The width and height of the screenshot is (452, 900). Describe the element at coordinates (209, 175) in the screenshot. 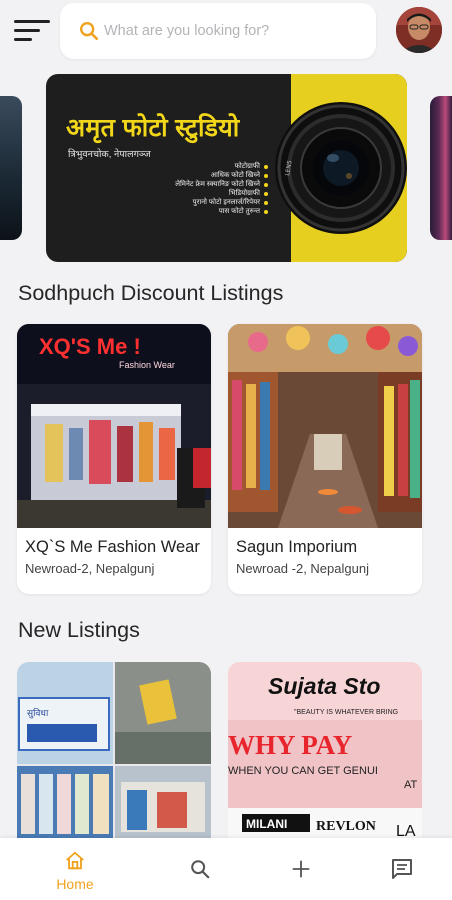

I see `banner-service: आधिक फोटो खिच्ने` at that location.